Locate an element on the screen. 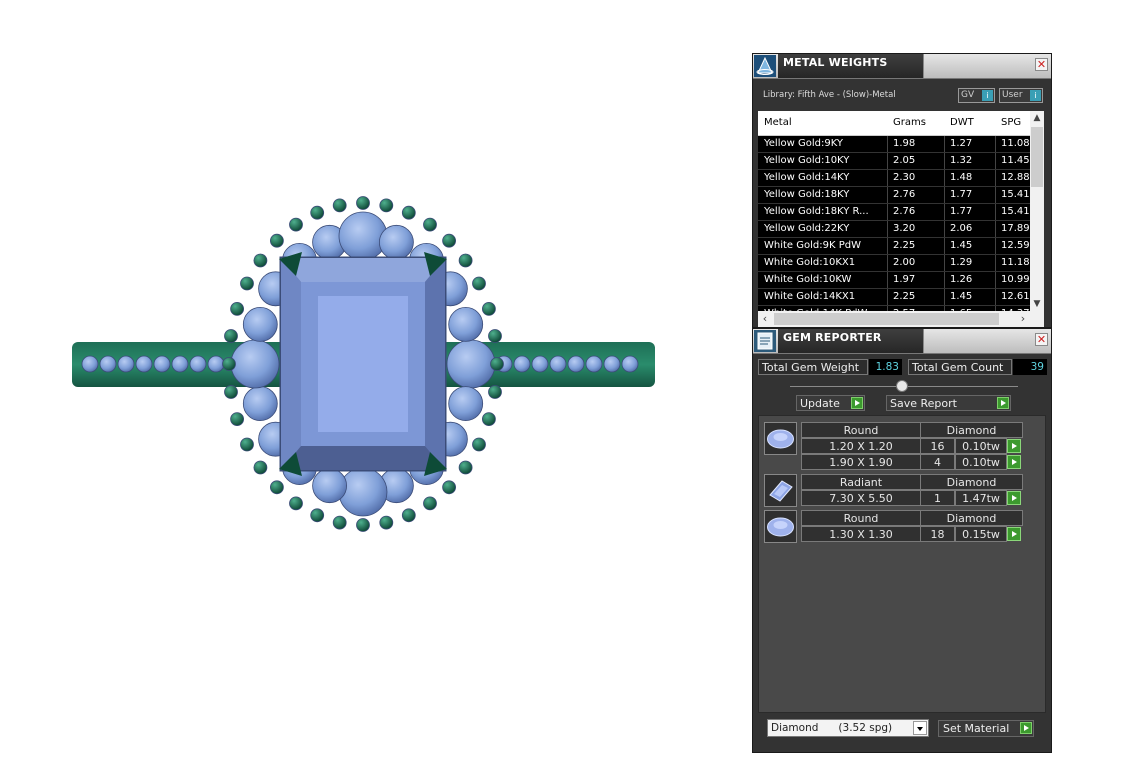 Image resolution: width=1131 pixels, height=766 pixels. table-cell: White Gold:9K PdW is located at coordinates (812, 245).